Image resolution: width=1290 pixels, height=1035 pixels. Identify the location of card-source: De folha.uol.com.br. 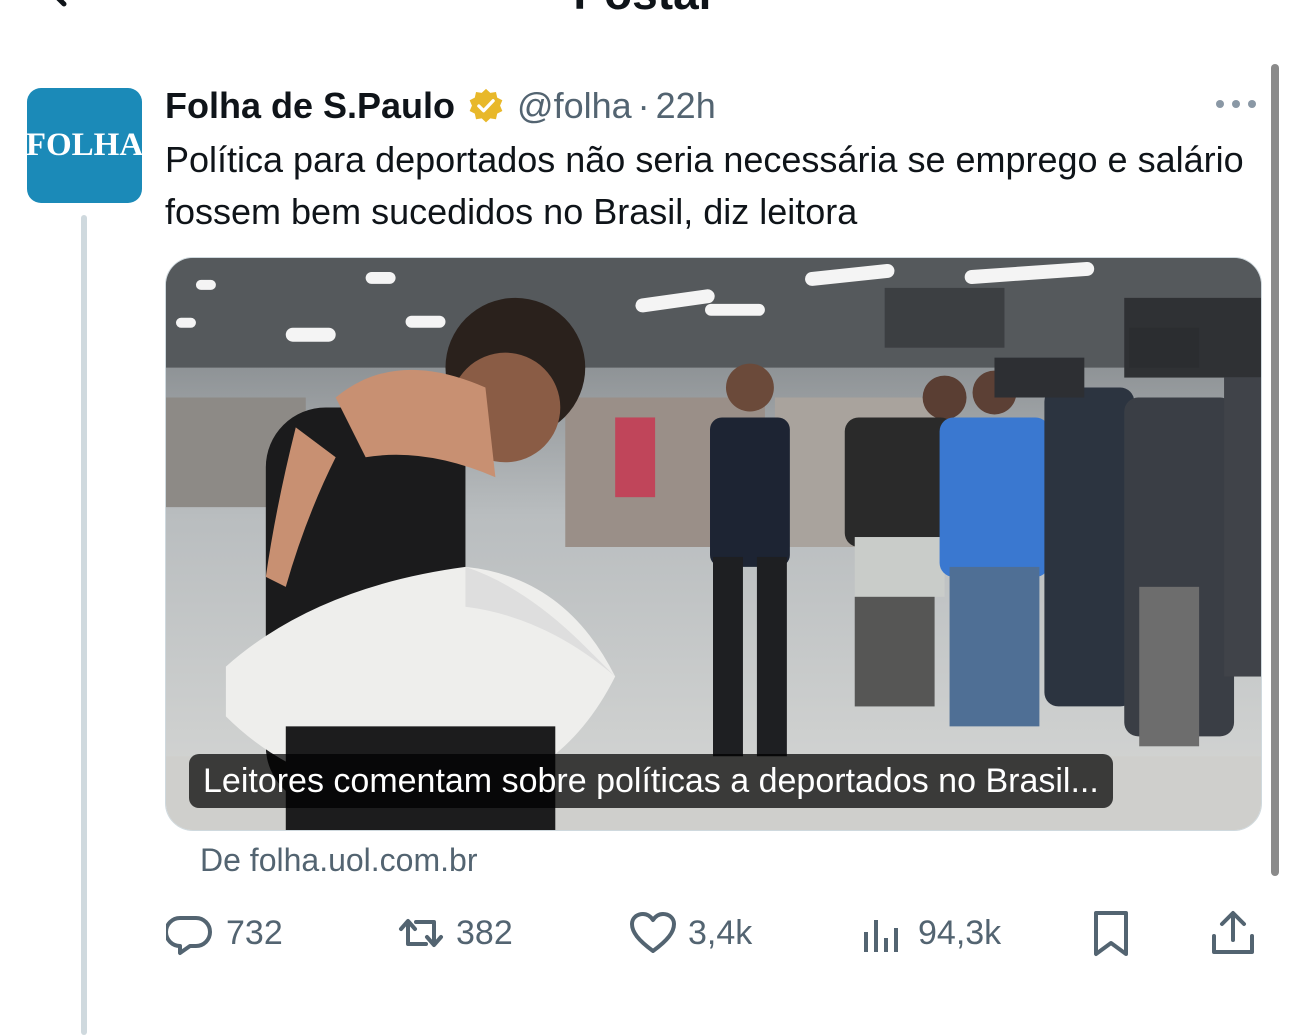
(338, 860).